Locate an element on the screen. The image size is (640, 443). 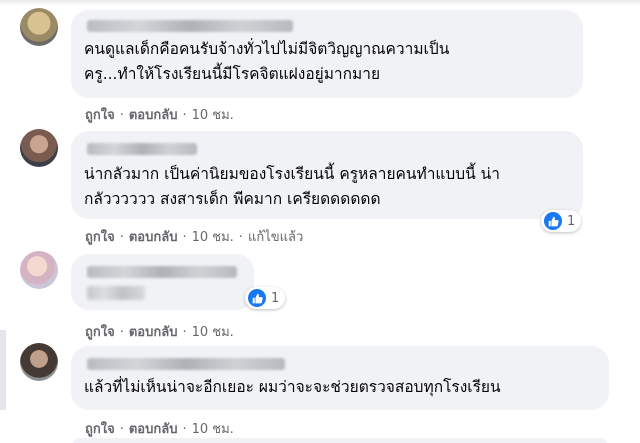
comment-text-line: กลัวววววว สงสารเด็ก พีคมาก เครียดดดดดด is located at coordinates (232, 199).